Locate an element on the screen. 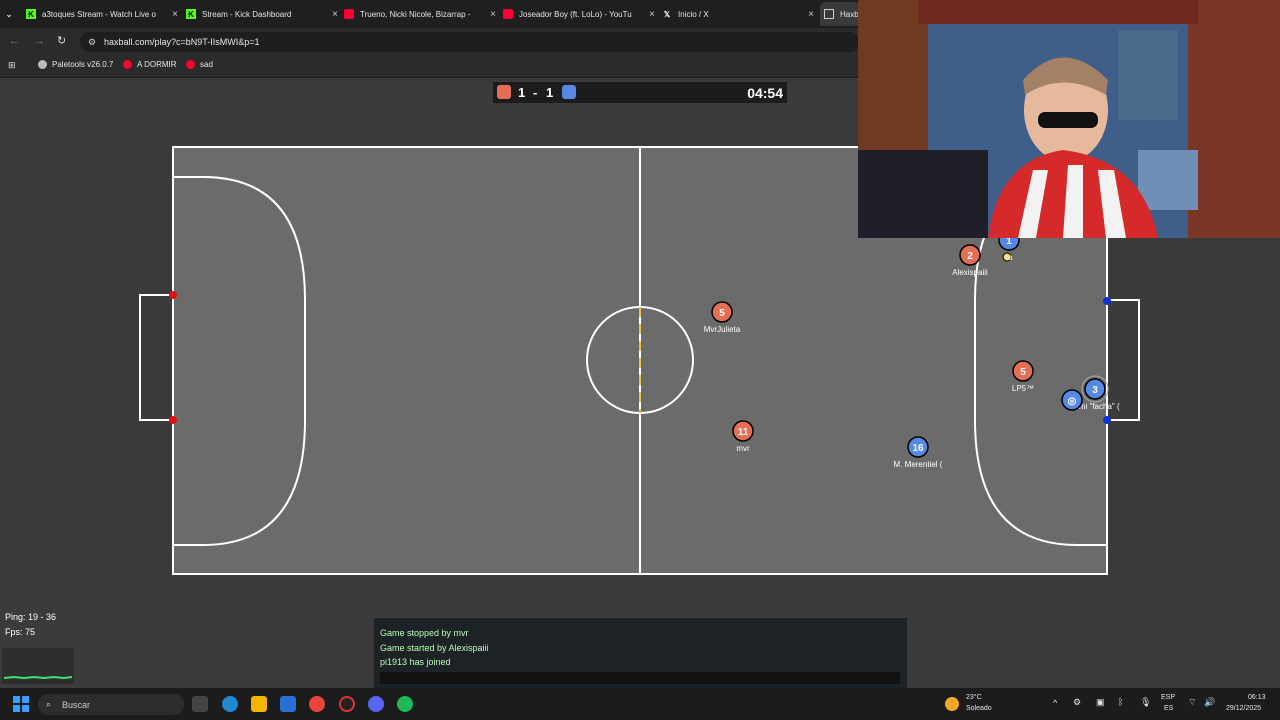  tray-app-icon: ▣ is located at coordinates (1100, 702).